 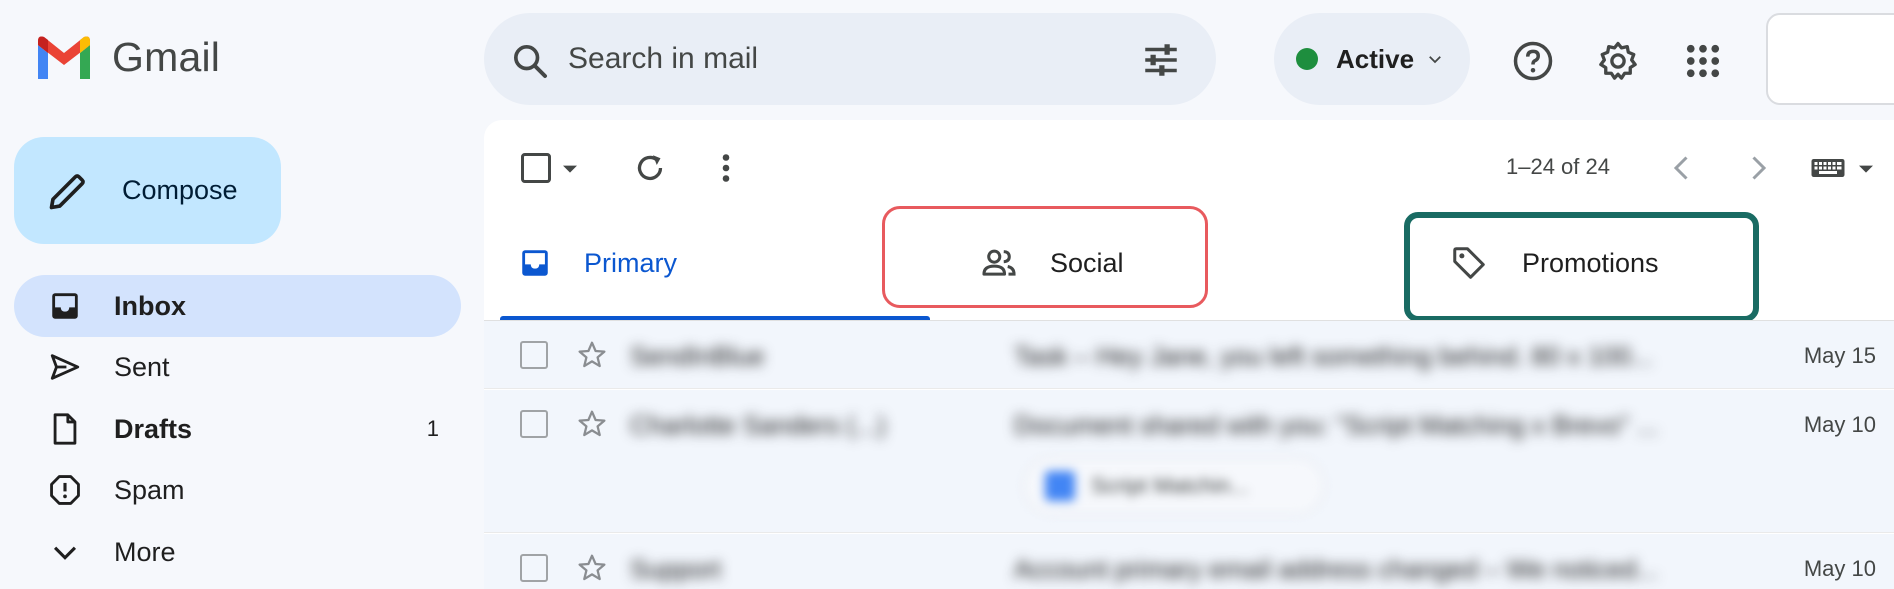 What do you see at coordinates (180, 190) in the screenshot?
I see `compose-label: Compose` at bounding box center [180, 190].